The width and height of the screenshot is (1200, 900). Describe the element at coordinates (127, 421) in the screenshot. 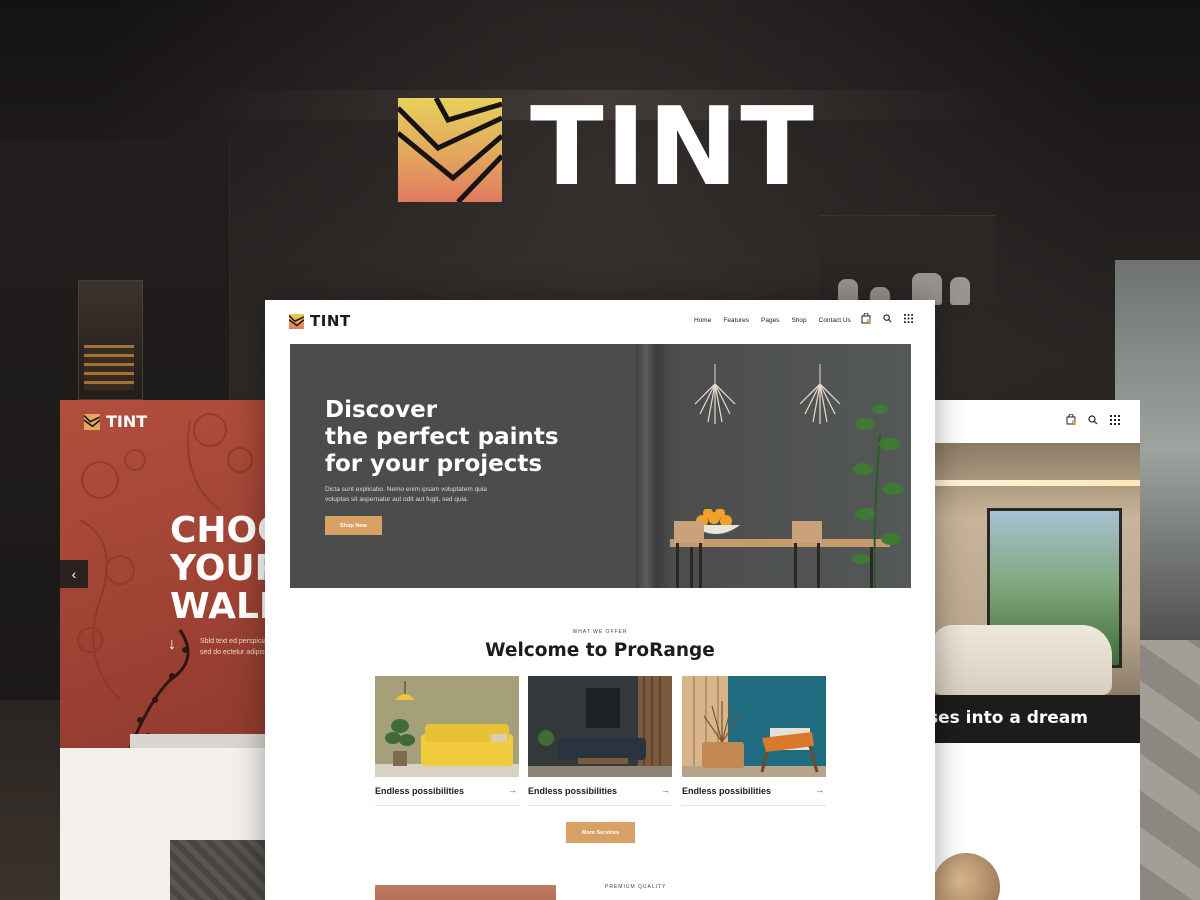

I see `left-logo-text: TINT` at that location.